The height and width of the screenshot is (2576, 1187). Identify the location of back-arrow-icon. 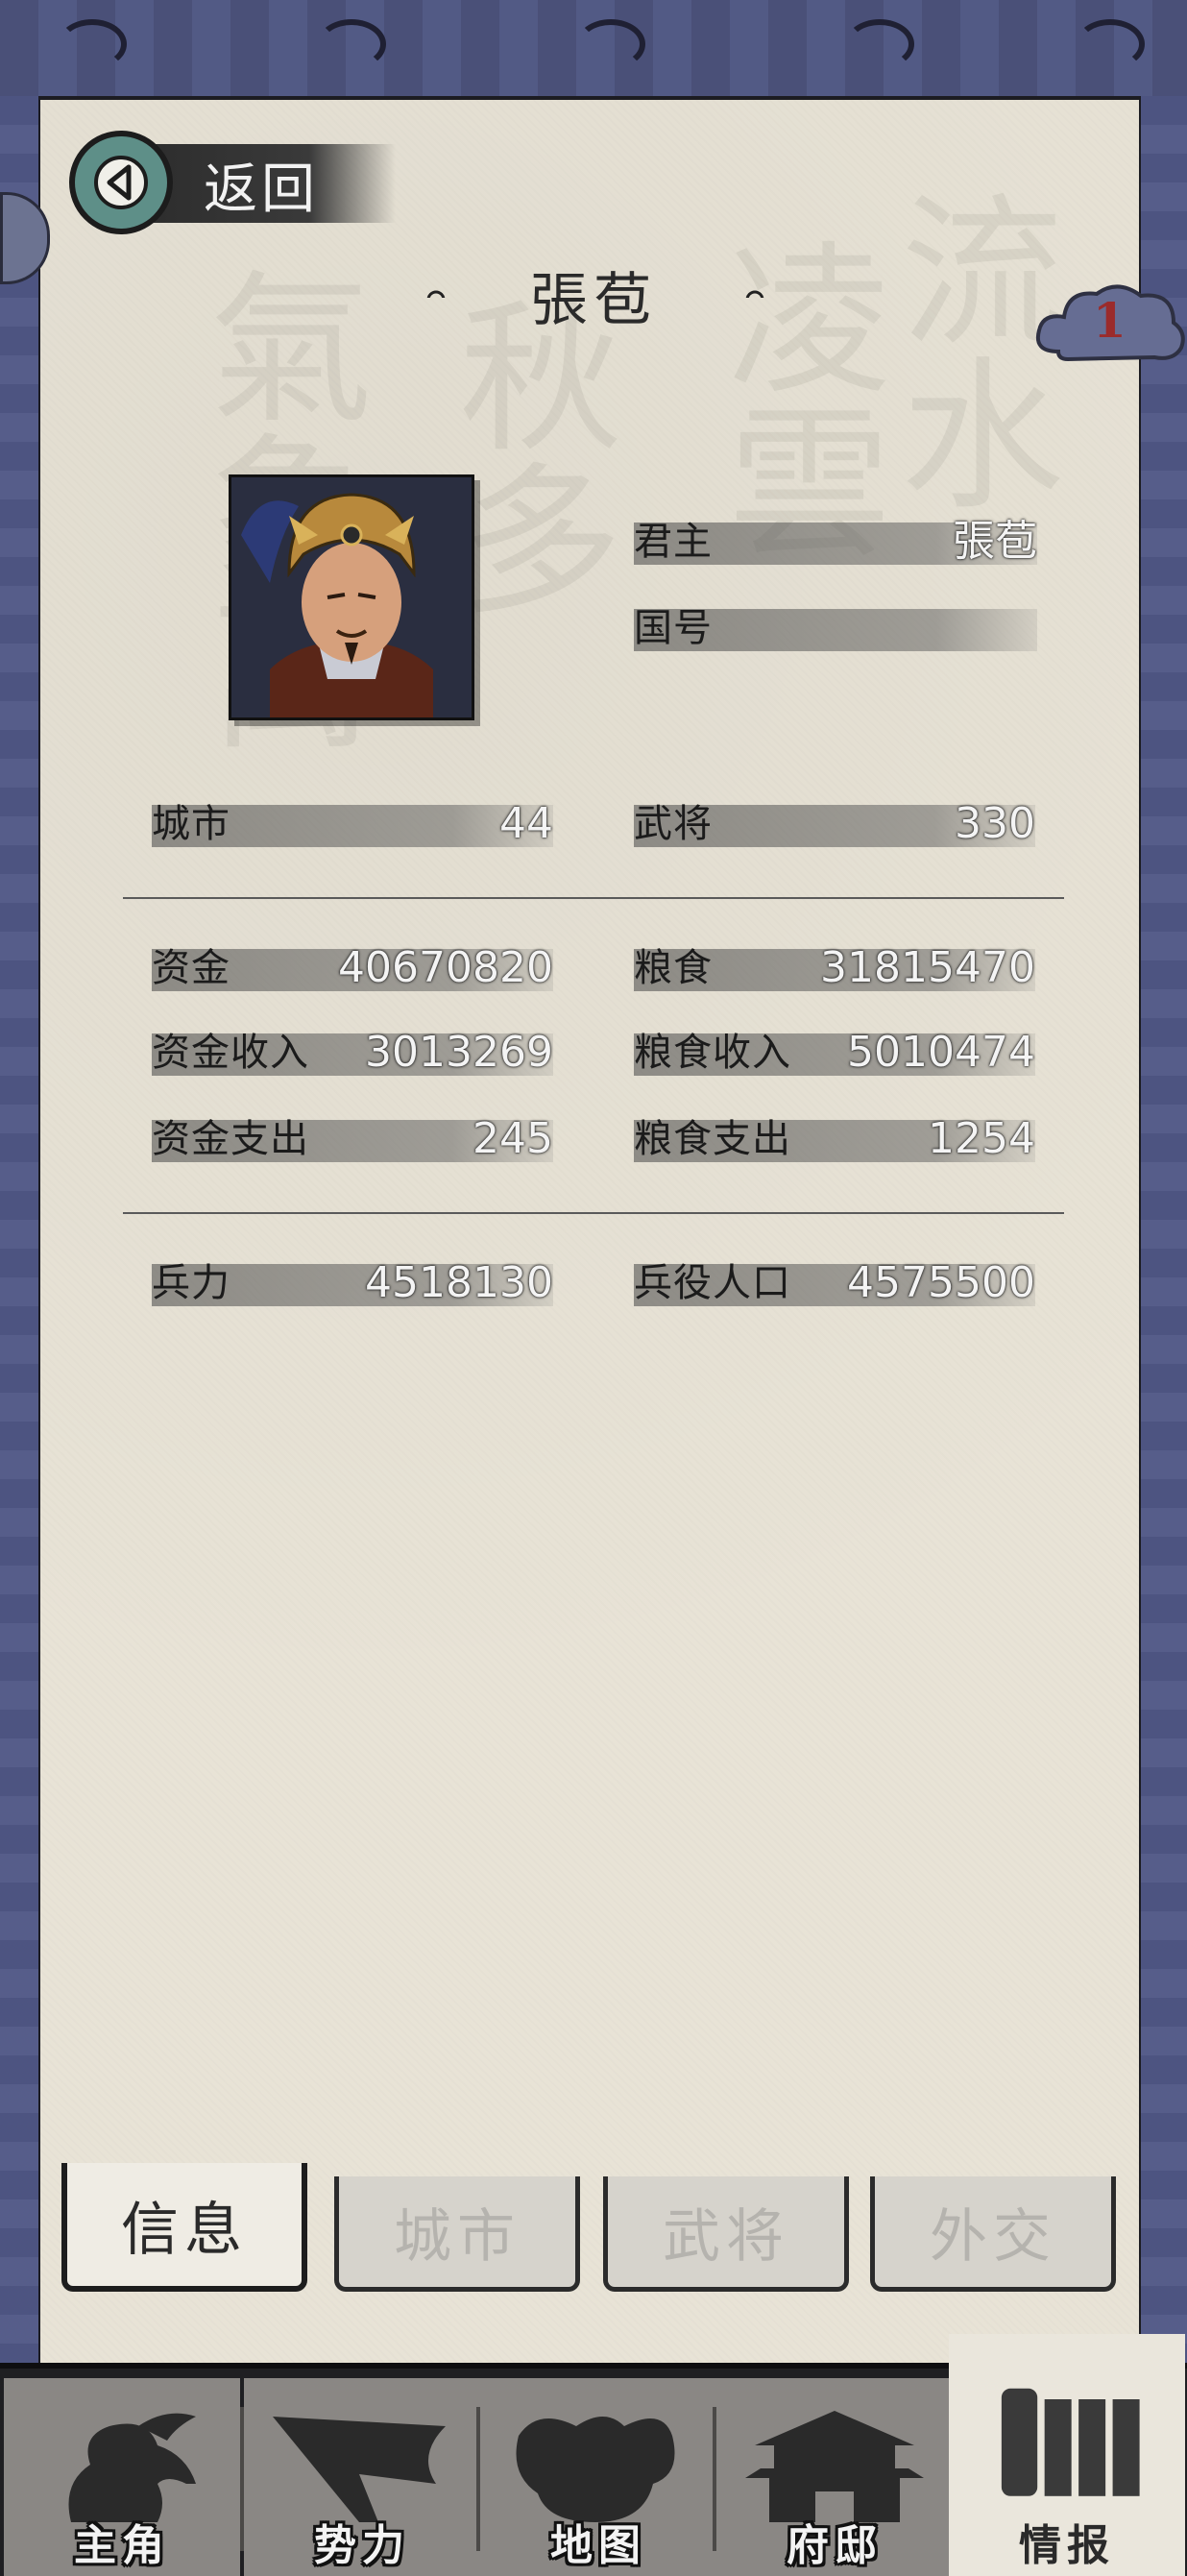
(121, 182).